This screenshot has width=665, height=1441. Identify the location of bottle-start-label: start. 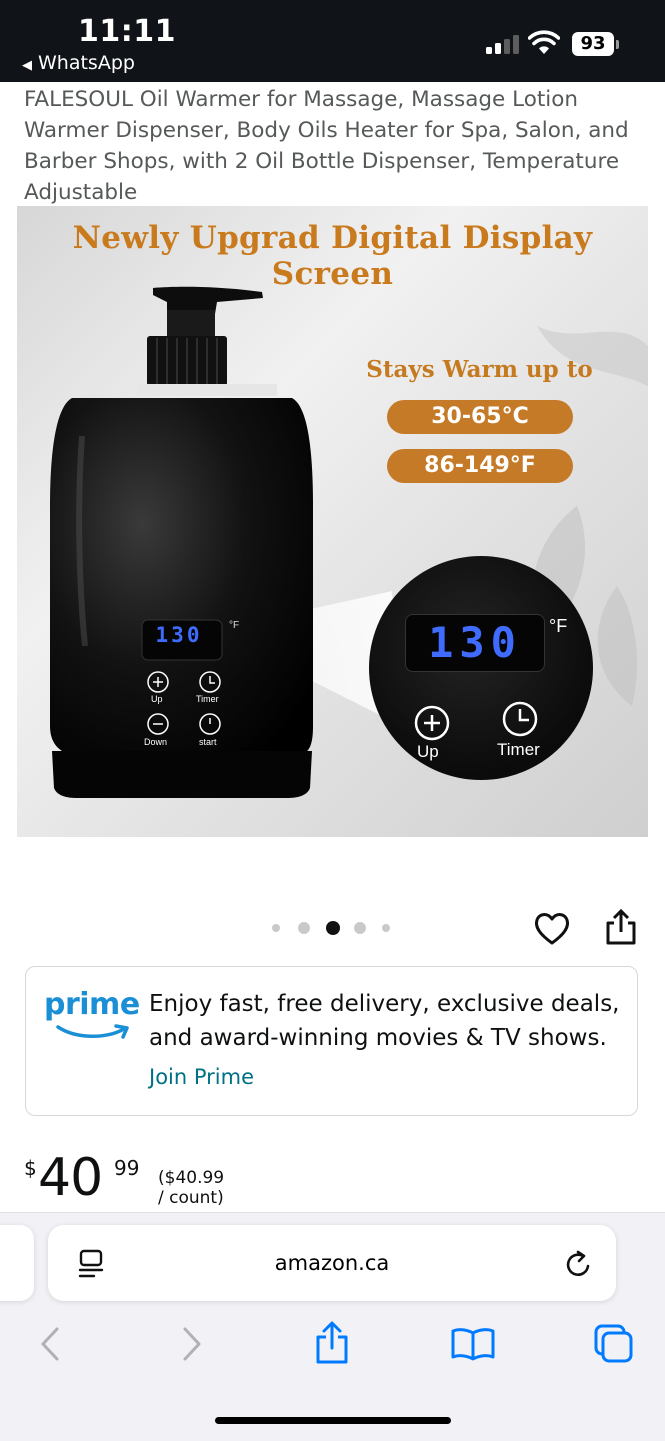
(208, 742).